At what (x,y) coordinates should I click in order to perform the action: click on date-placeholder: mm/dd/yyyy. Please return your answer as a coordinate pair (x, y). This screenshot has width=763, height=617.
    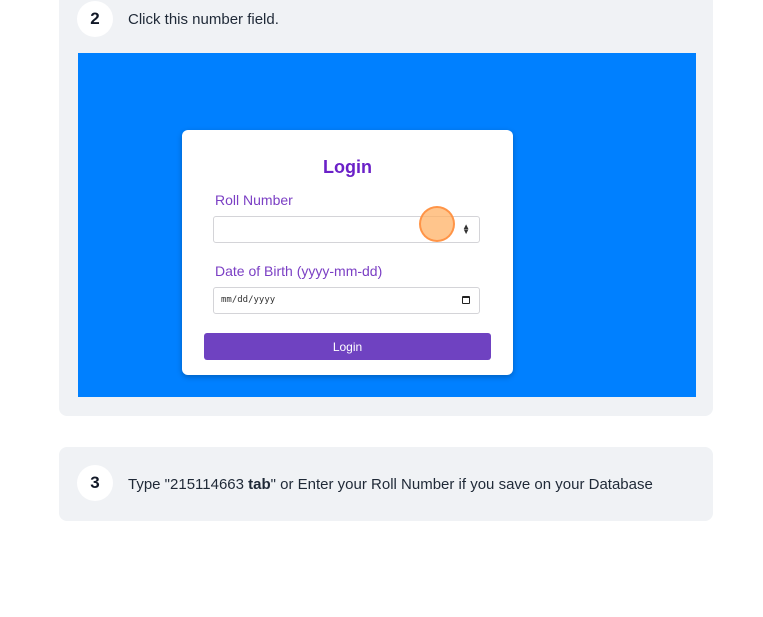
    Looking at the image, I should click on (248, 300).